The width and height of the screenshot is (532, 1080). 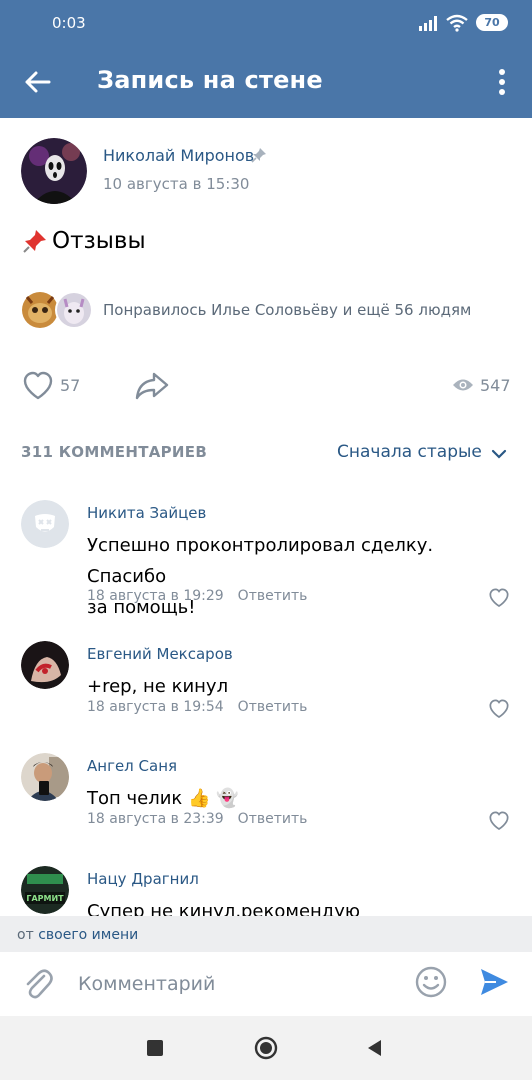 I want to click on comment-text: Супер не кинул,рекомендую, so click(x=224, y=908).